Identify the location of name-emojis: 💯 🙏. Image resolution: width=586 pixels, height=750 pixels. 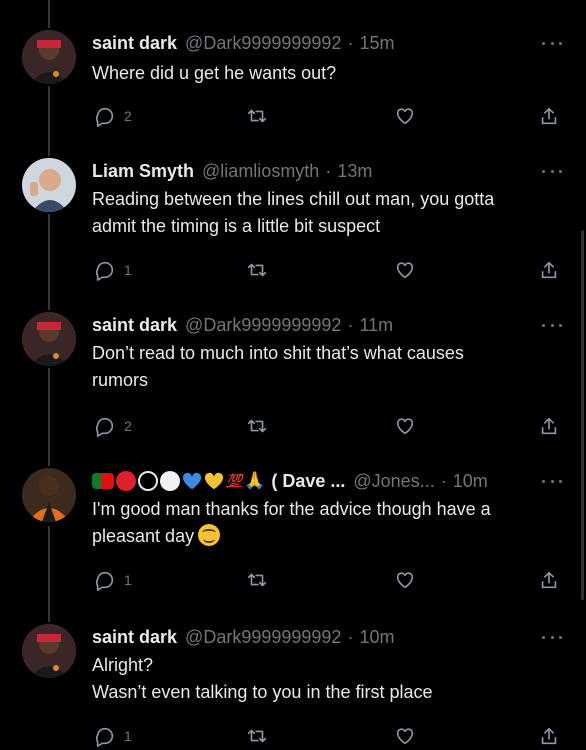
(178, 481).